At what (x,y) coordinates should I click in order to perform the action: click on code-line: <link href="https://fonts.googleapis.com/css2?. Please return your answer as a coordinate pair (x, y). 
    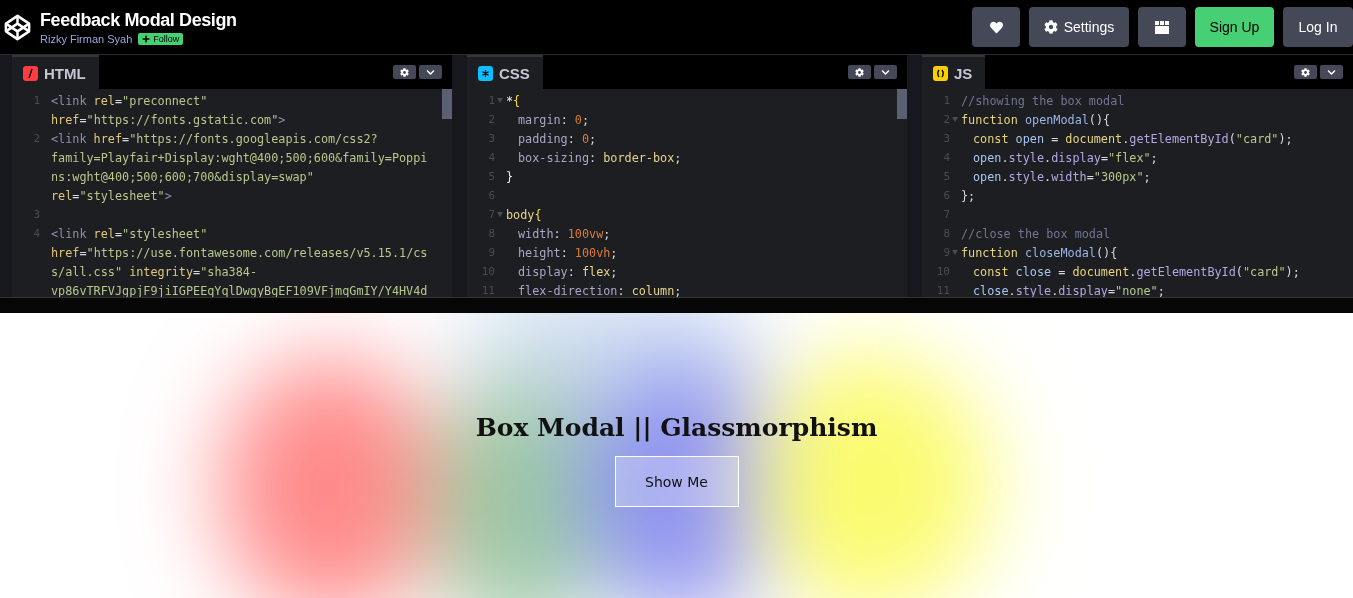
    Looking at the image, I should click on (214, 138).